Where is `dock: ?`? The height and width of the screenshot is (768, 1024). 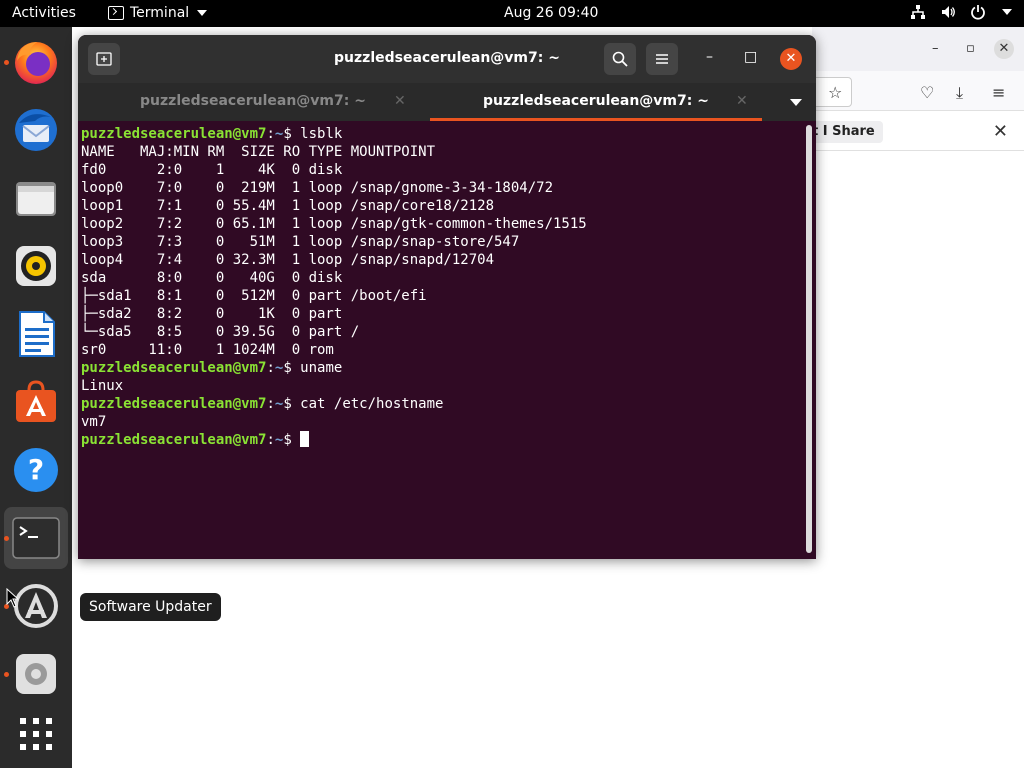
dock: ? is located at coordinates (36, 397).